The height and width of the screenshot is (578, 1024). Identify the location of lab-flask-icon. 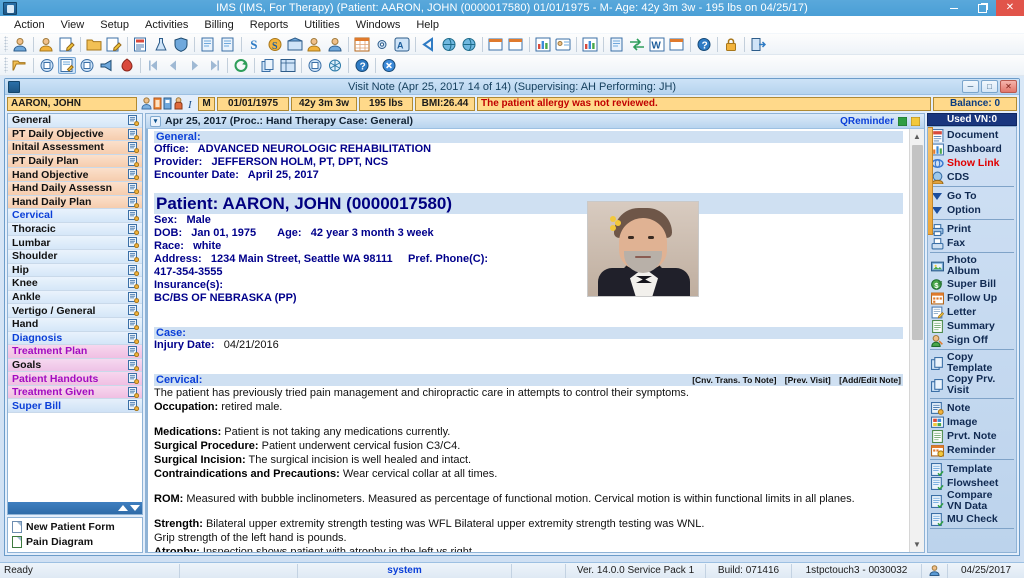
(161, 44).